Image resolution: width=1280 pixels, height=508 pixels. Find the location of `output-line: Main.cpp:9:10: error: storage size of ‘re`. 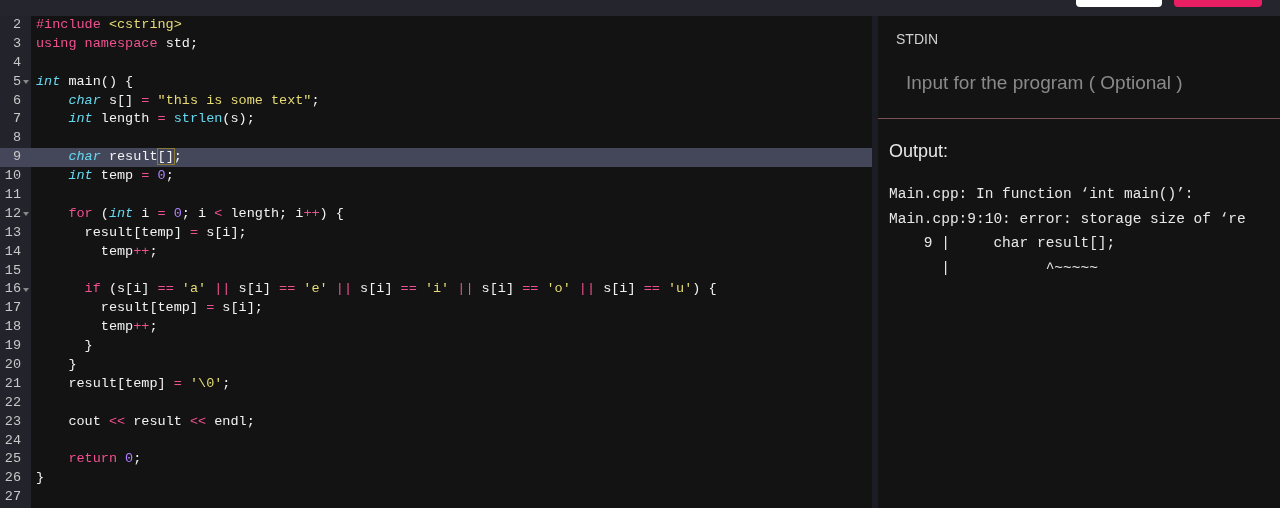

output-line: Main.cpp:9:10: error: storage size of ‘re is located at coordinates (1068, 219).